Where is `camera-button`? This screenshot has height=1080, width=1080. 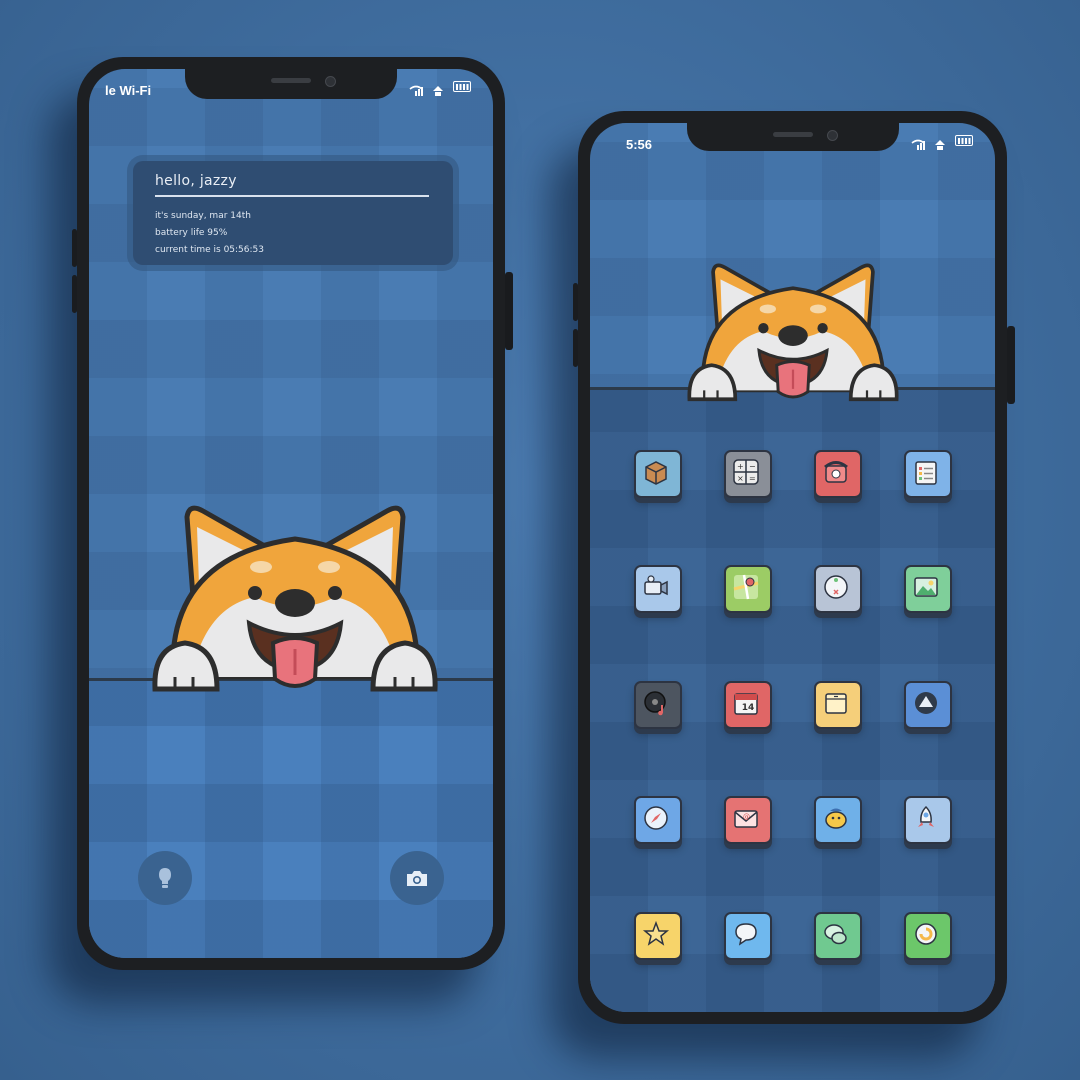 camera-button is located at coordinates (417, 878).